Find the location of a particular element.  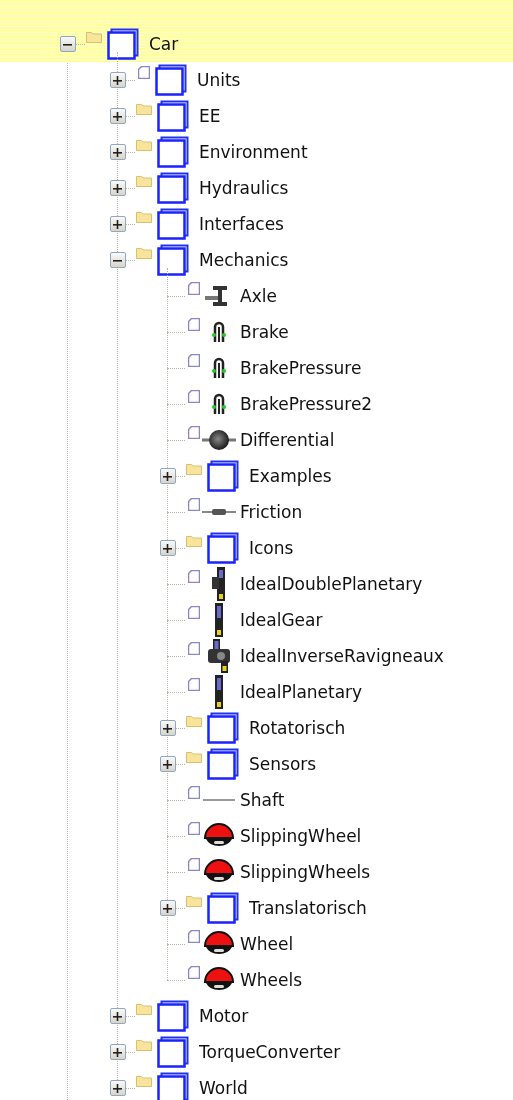

item-label: SlippingWheels is located at coordinates (305, 872).